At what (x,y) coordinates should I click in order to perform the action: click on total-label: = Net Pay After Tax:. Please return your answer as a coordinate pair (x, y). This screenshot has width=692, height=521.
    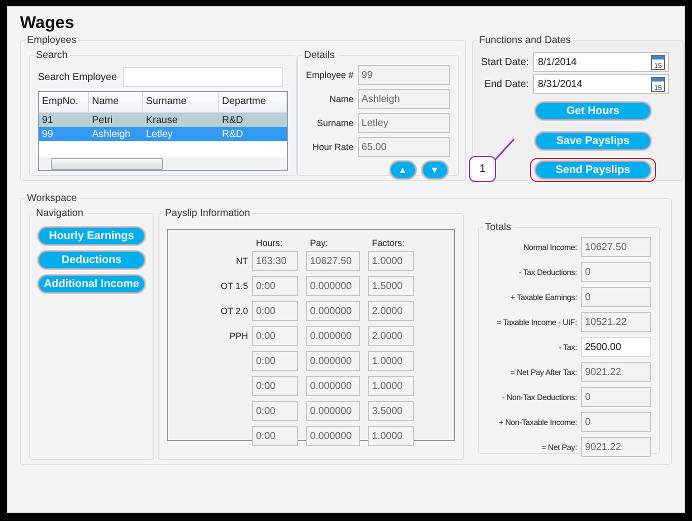
    Looking at the image, I should click on (543, 372).